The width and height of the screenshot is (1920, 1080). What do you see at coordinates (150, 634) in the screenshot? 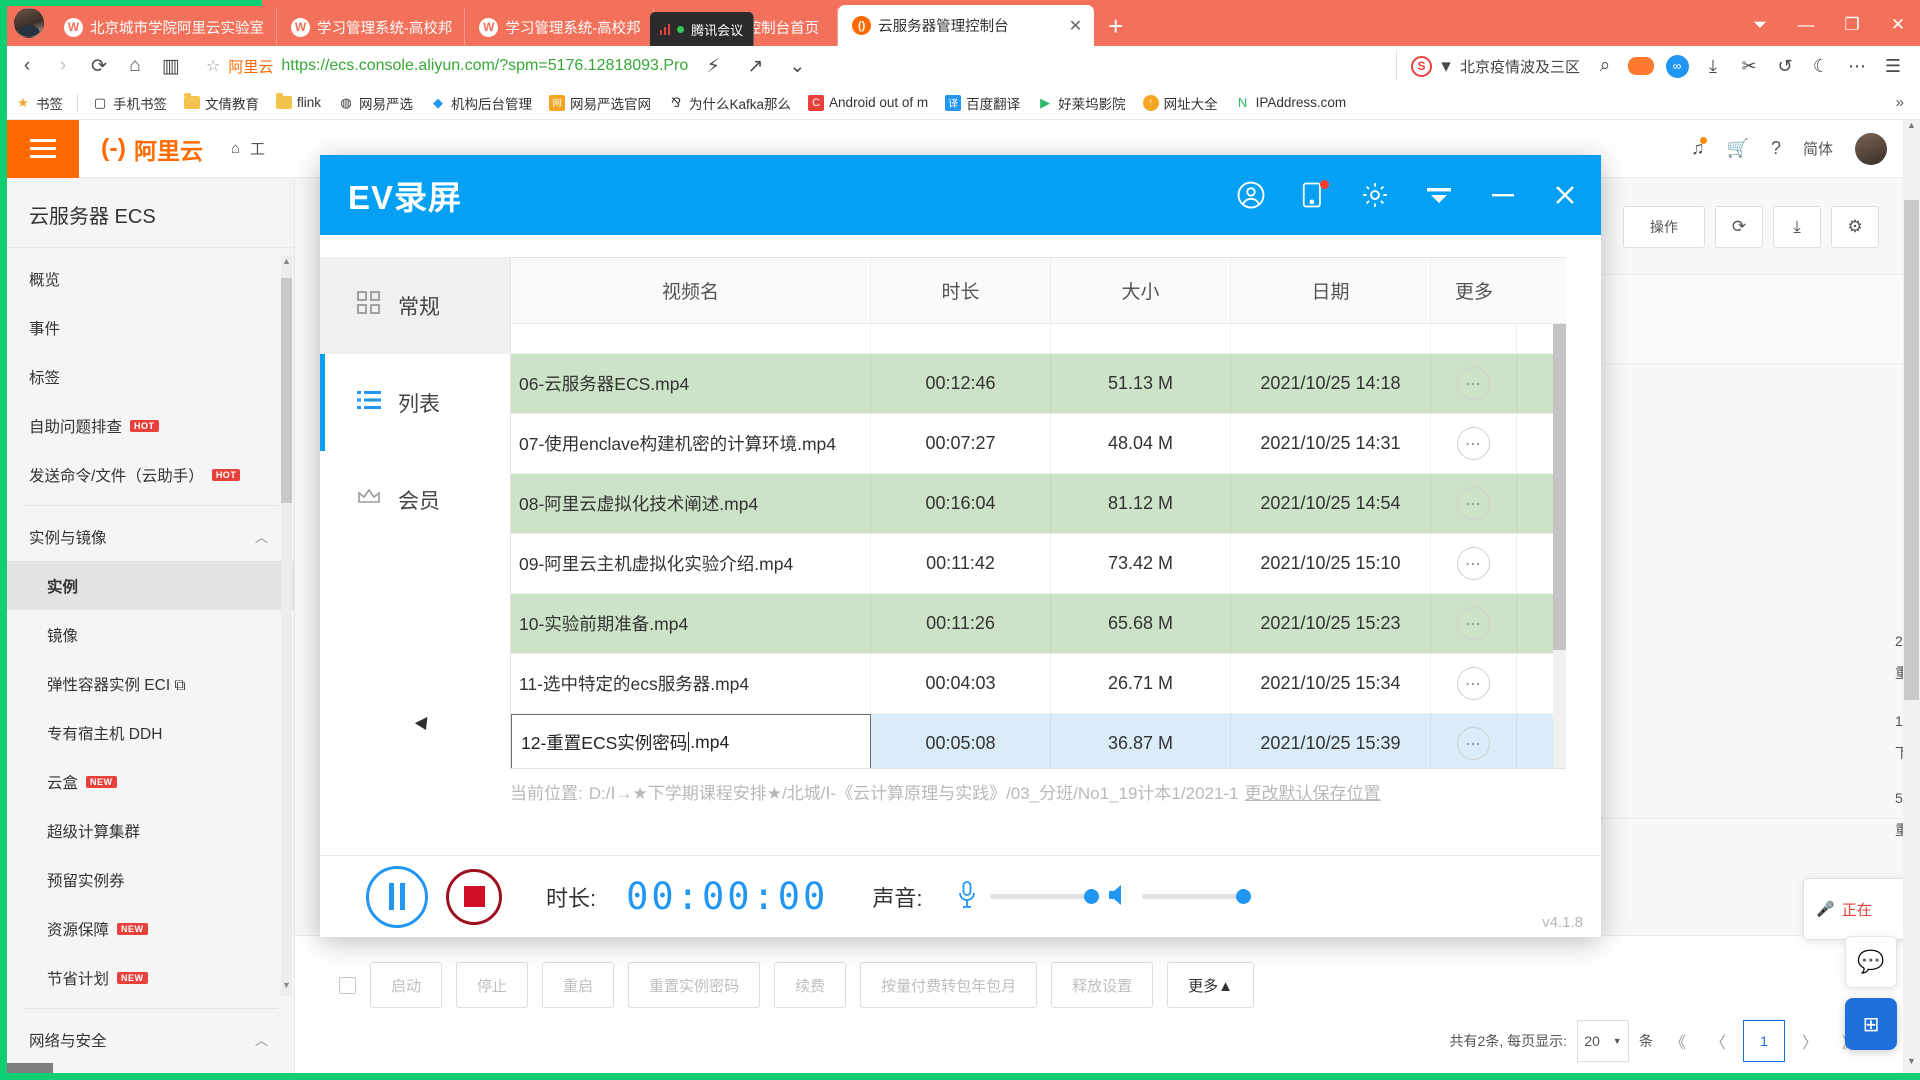
I see `sidebar-item-image: 镜像` at bounding box center [150, 634].